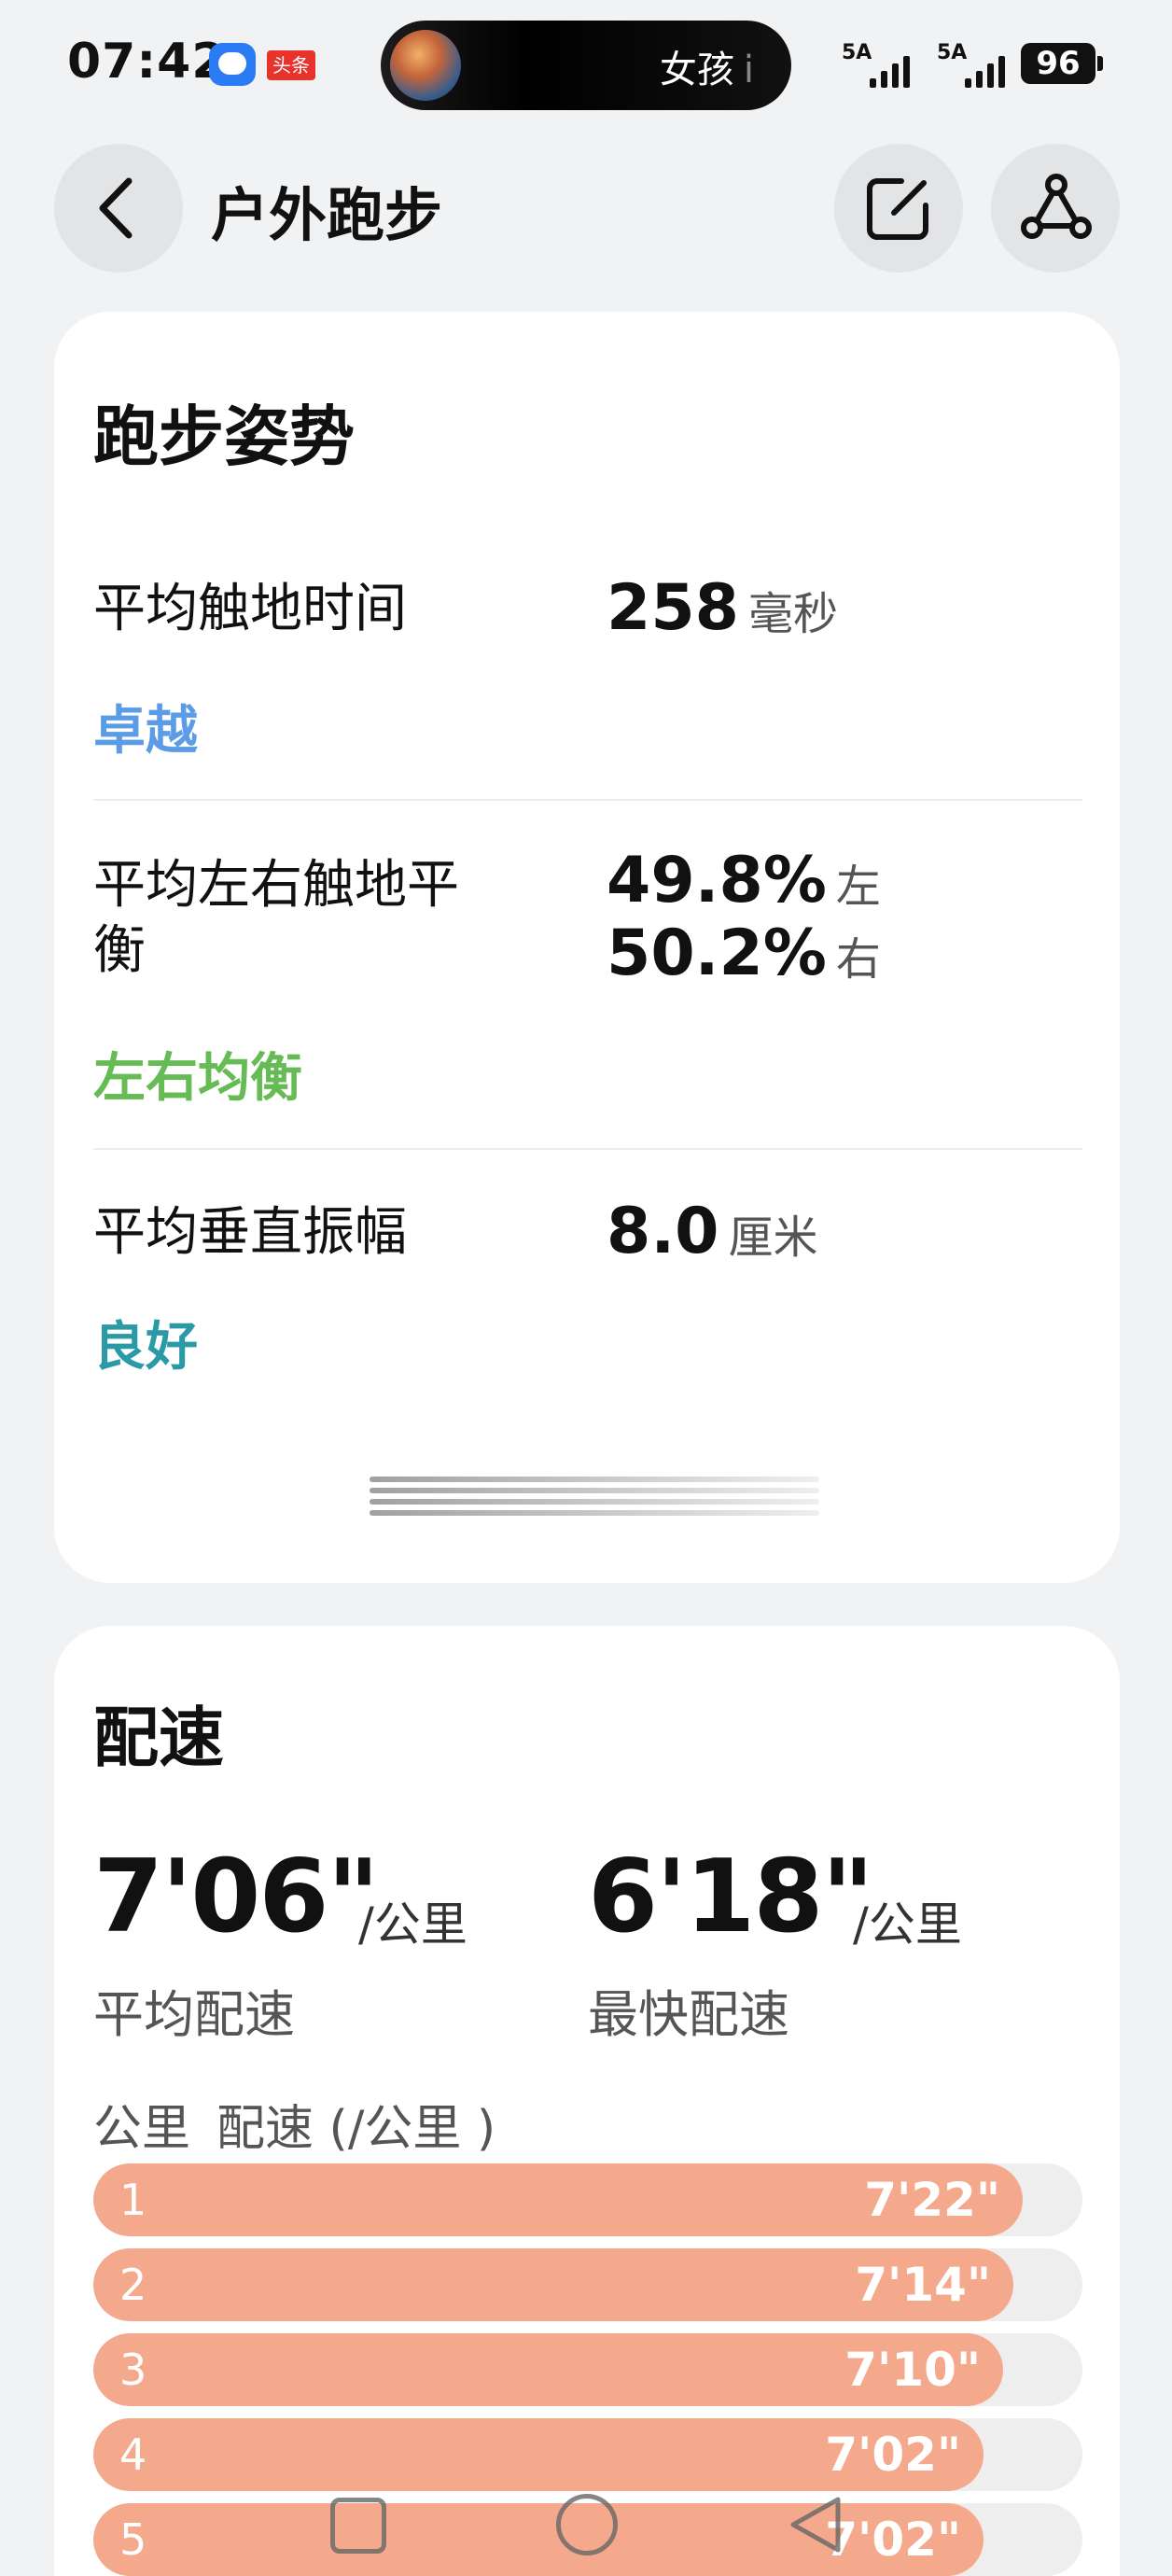 The image size is (1172, 2576). I want to click on fastest-pace-unit: /公里, so click(907, 1924).